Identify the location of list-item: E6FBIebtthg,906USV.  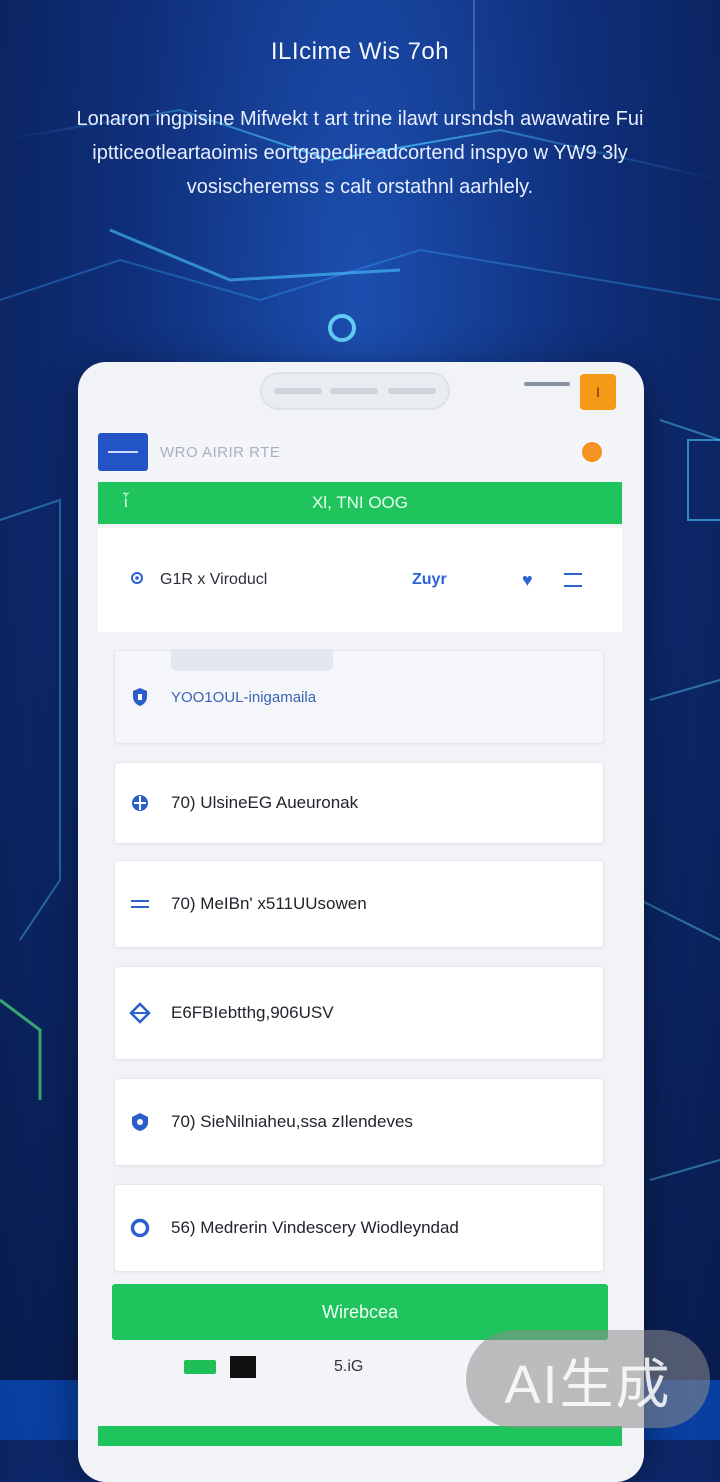
(359, 1013).